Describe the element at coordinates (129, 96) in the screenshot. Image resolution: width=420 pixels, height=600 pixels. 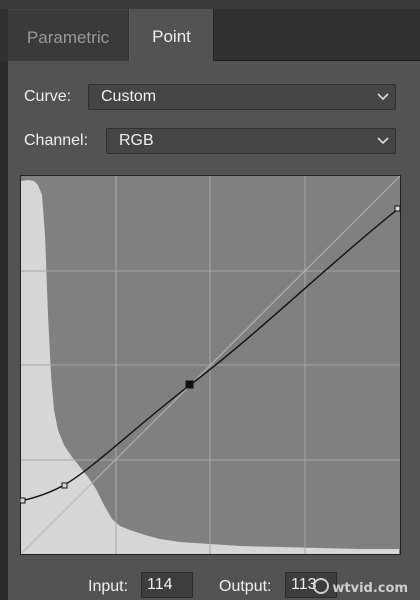
I see `curve-select-value: Custom` at that location.